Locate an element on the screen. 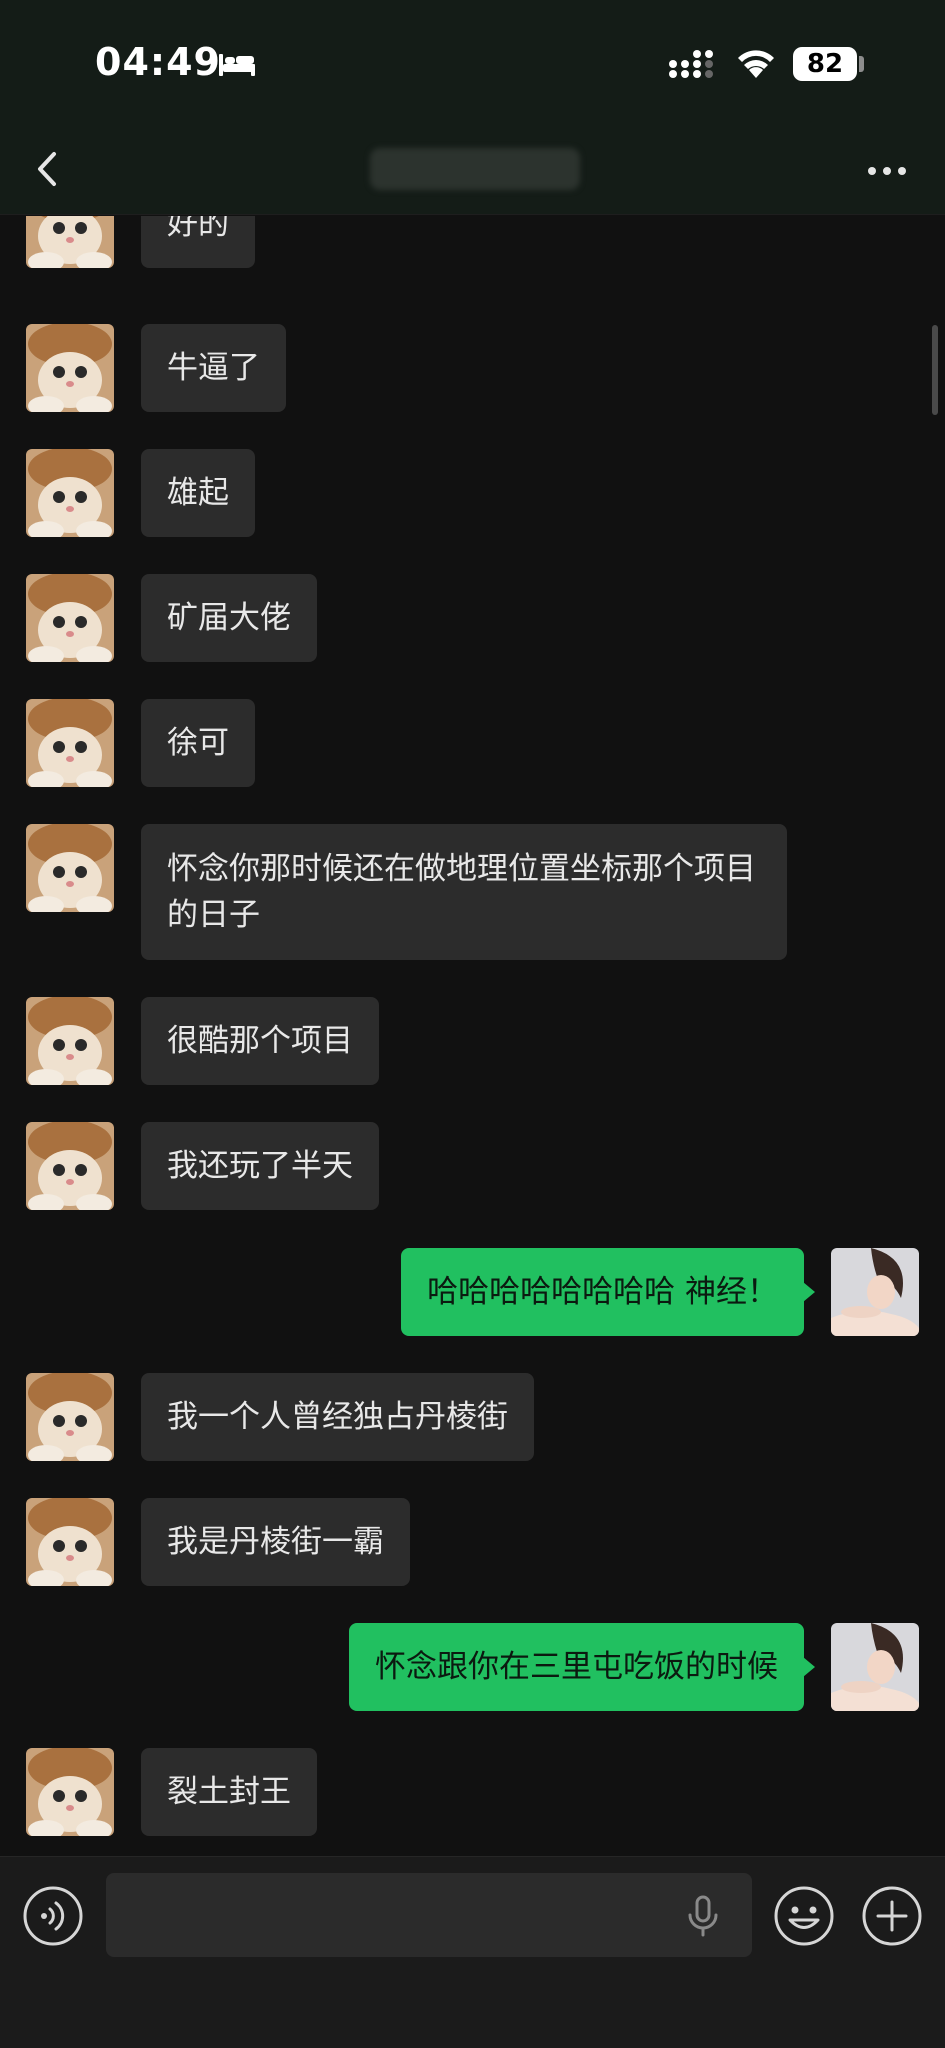 The height and width of the screenshot is (2048, 945). input-bar is located at coordinates (472, 1952).